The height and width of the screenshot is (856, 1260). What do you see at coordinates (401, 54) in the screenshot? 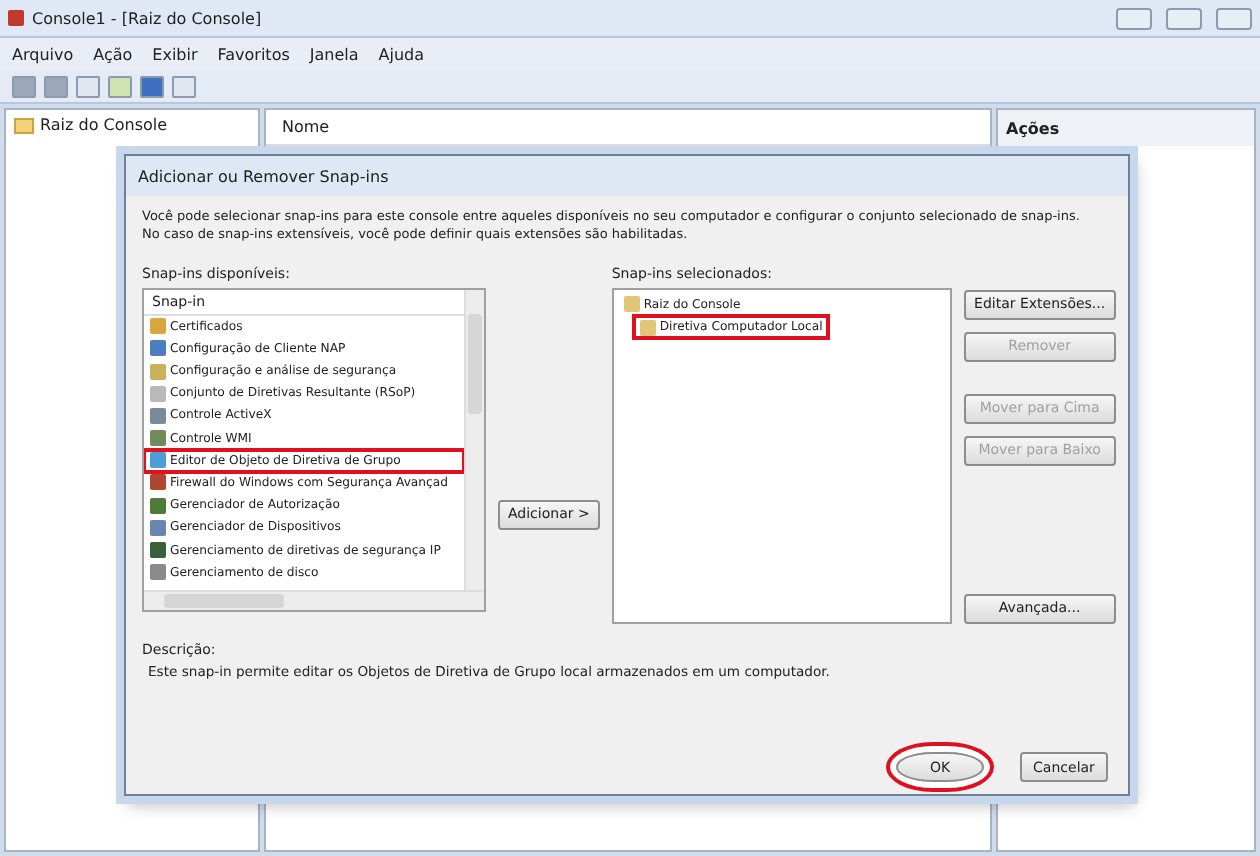
I see `menu-item: Ajuda` at bounding box center [401, 54].